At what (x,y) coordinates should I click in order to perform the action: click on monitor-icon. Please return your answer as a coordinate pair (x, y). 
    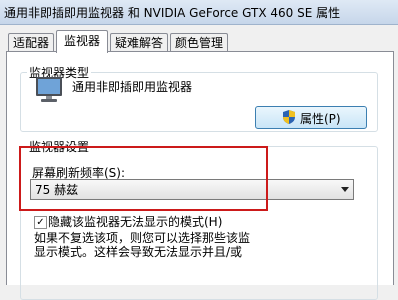
    Looking at the image, I should click on (49, 89).